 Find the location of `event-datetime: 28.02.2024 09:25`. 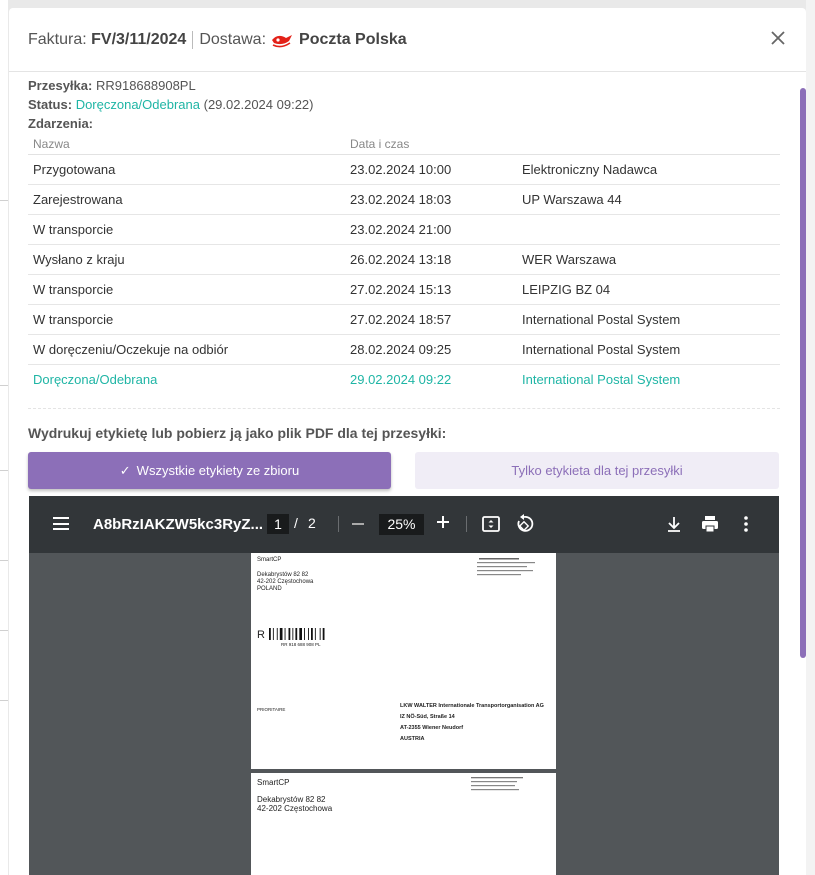

event-datetime: 28.02.2024 09:25 is located at coordinates (431, 349).